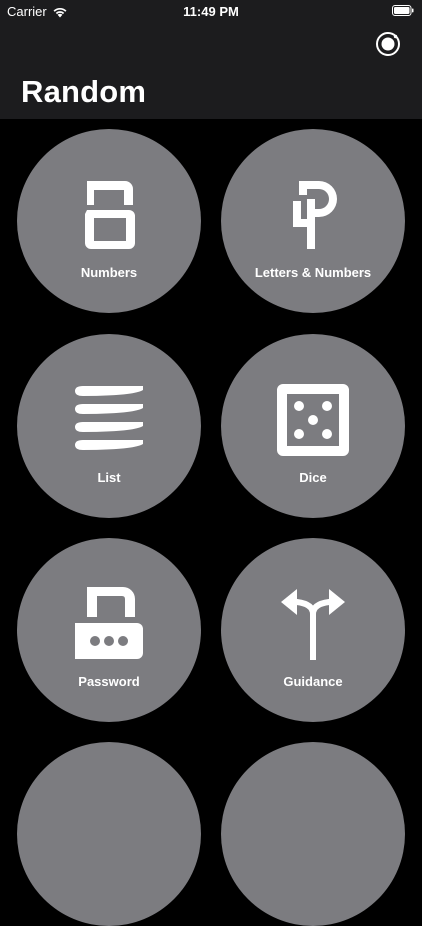  What do you see at coordinates (315, 215) in the screenshot?
I see `letter-p-digit-four-icon` at bounding box center [315, 215].